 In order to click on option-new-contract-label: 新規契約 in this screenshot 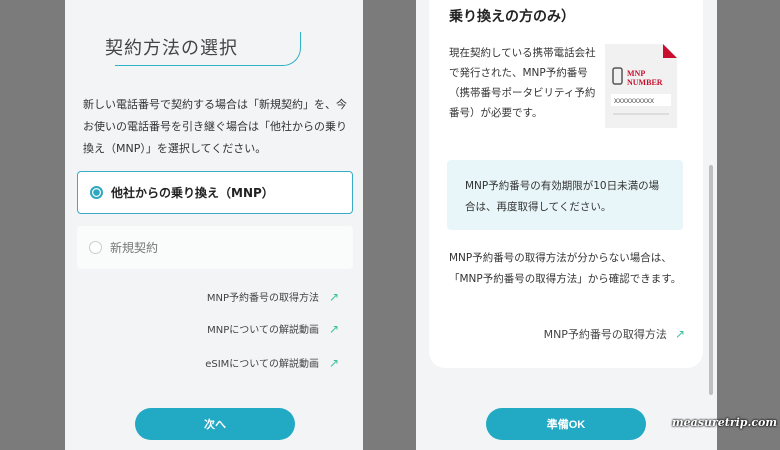, I will do `click(134, 248)`.